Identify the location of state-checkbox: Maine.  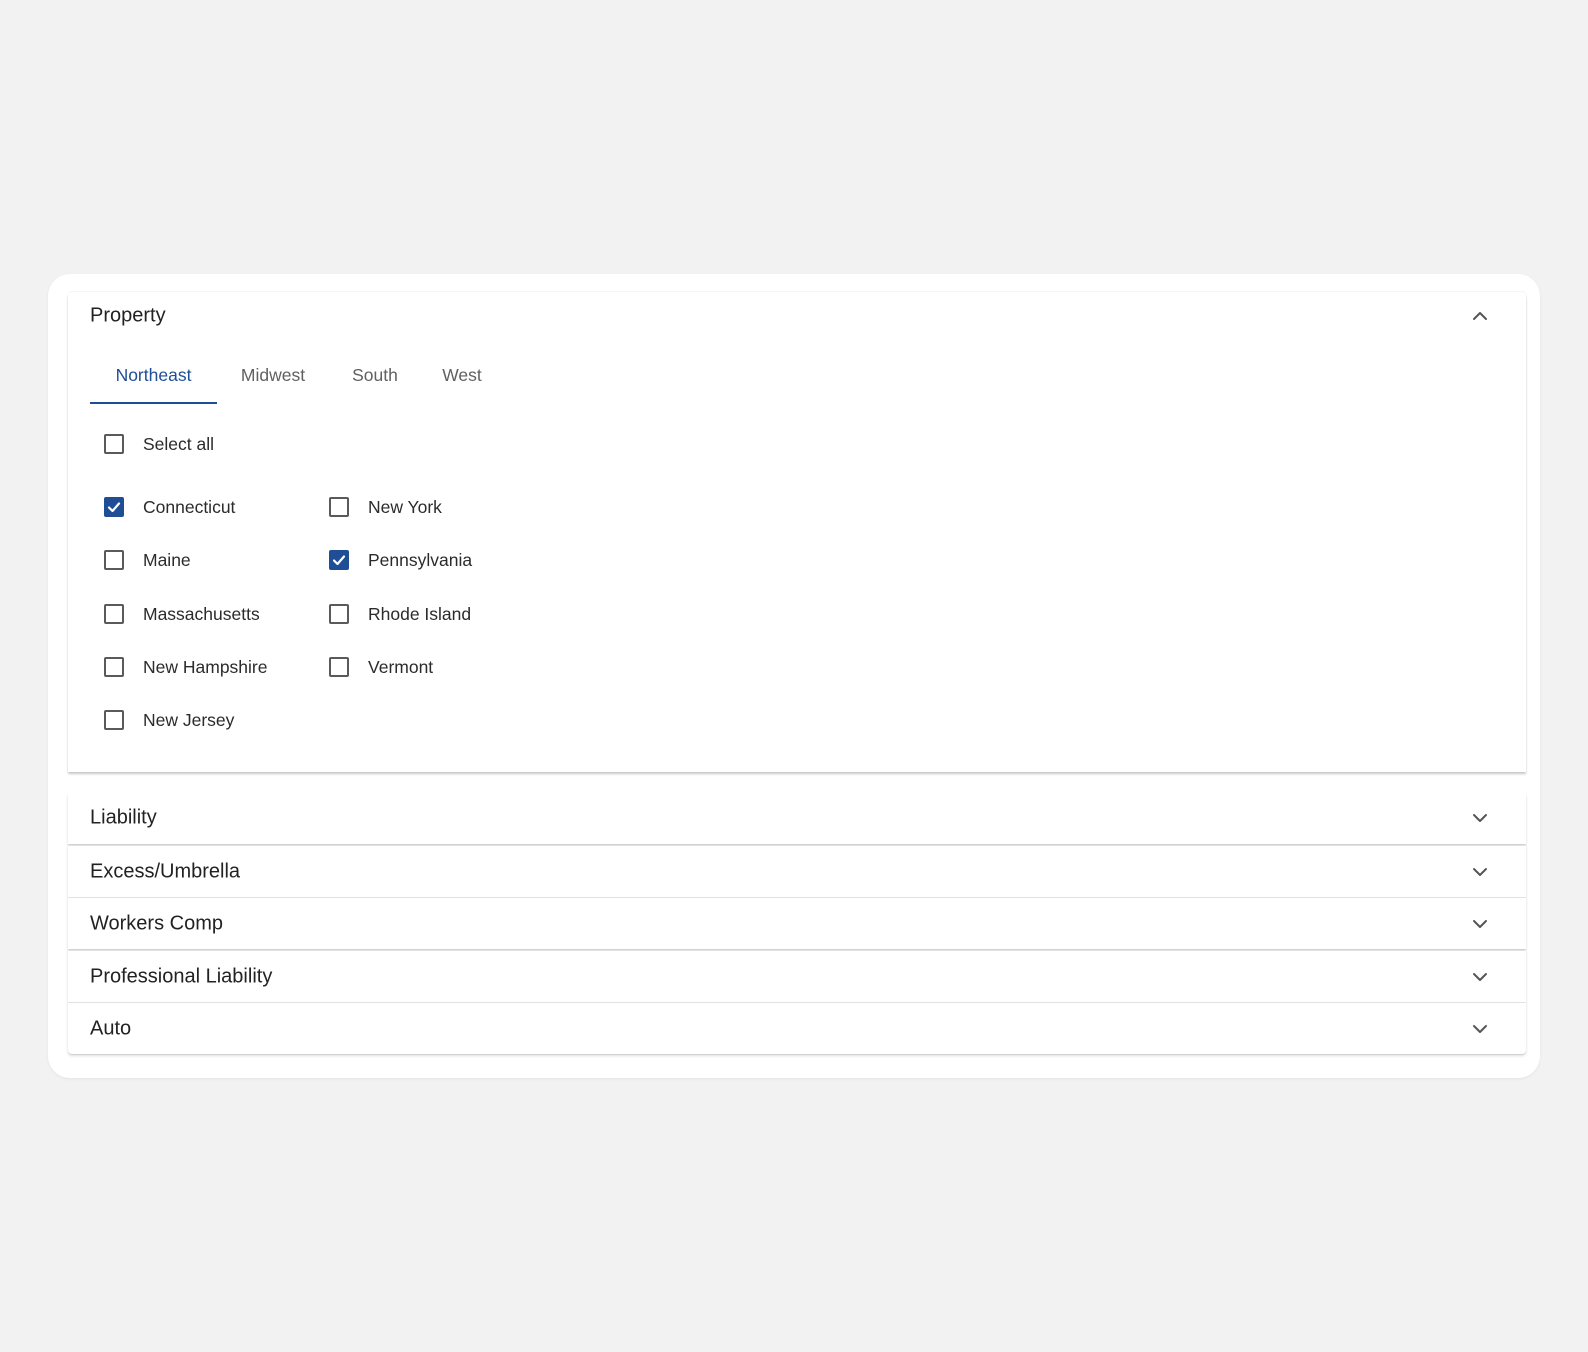
(190, 562).